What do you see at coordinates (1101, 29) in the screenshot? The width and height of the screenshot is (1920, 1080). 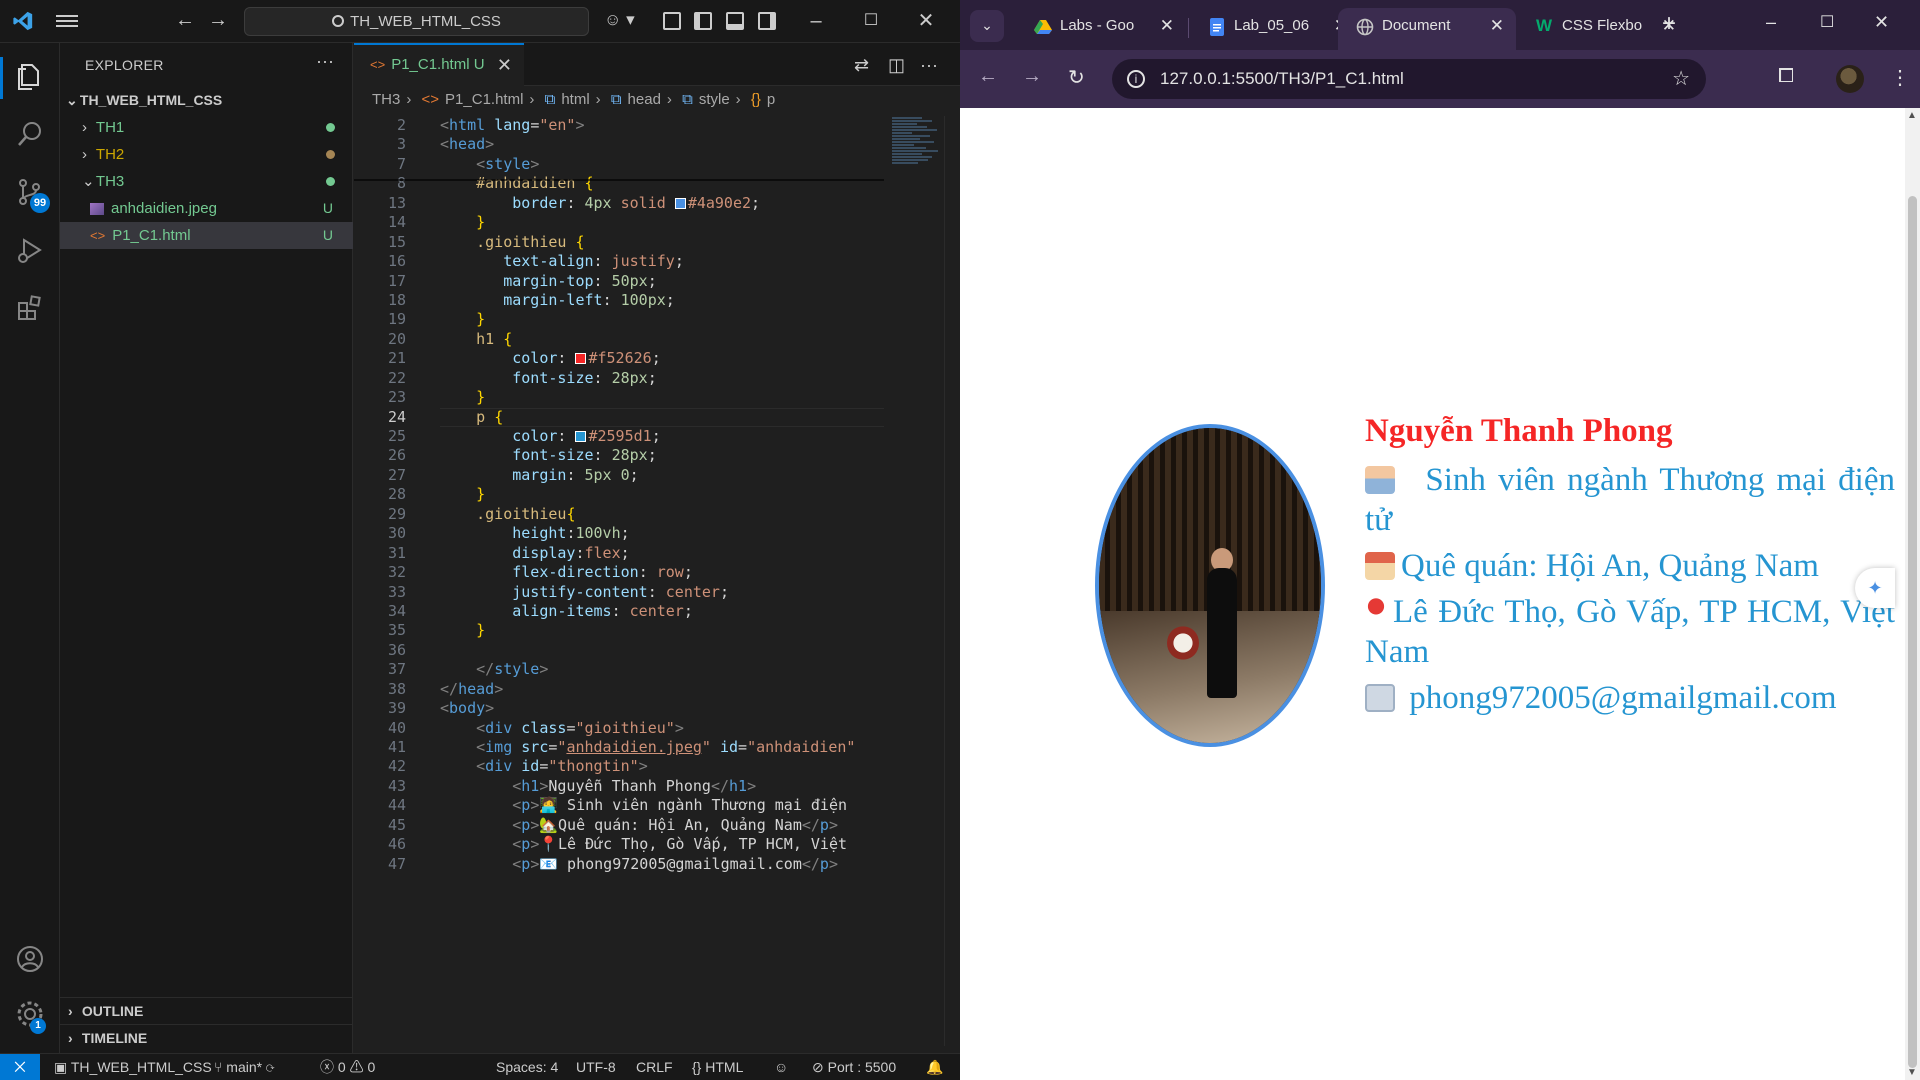 I see `browser-tab-labs: Labs - Goo ✕` at bounding box center [1101, 29].